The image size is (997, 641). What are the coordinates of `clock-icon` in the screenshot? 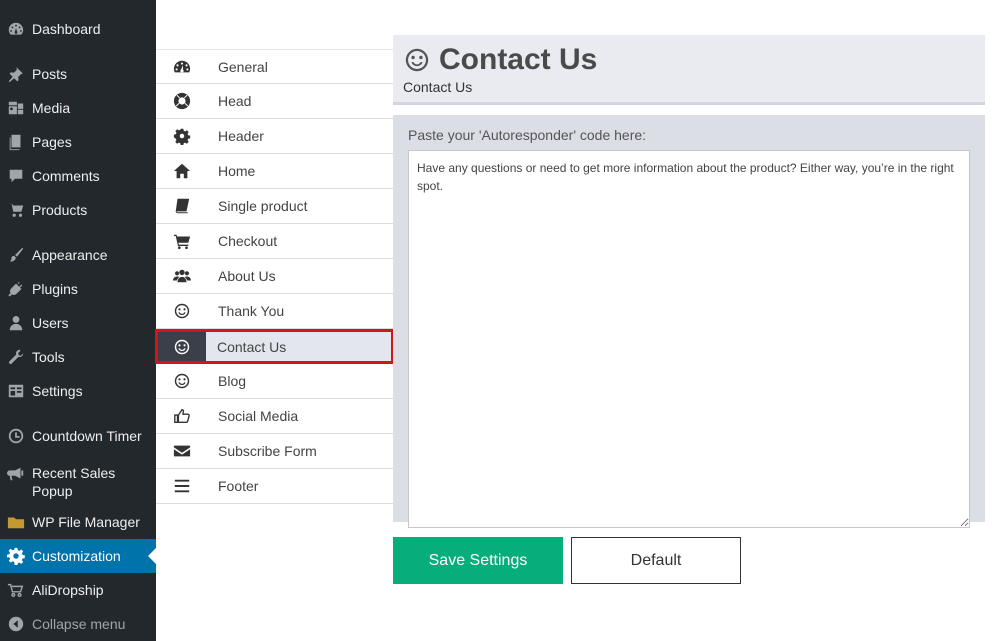 It's located at (16, 436).